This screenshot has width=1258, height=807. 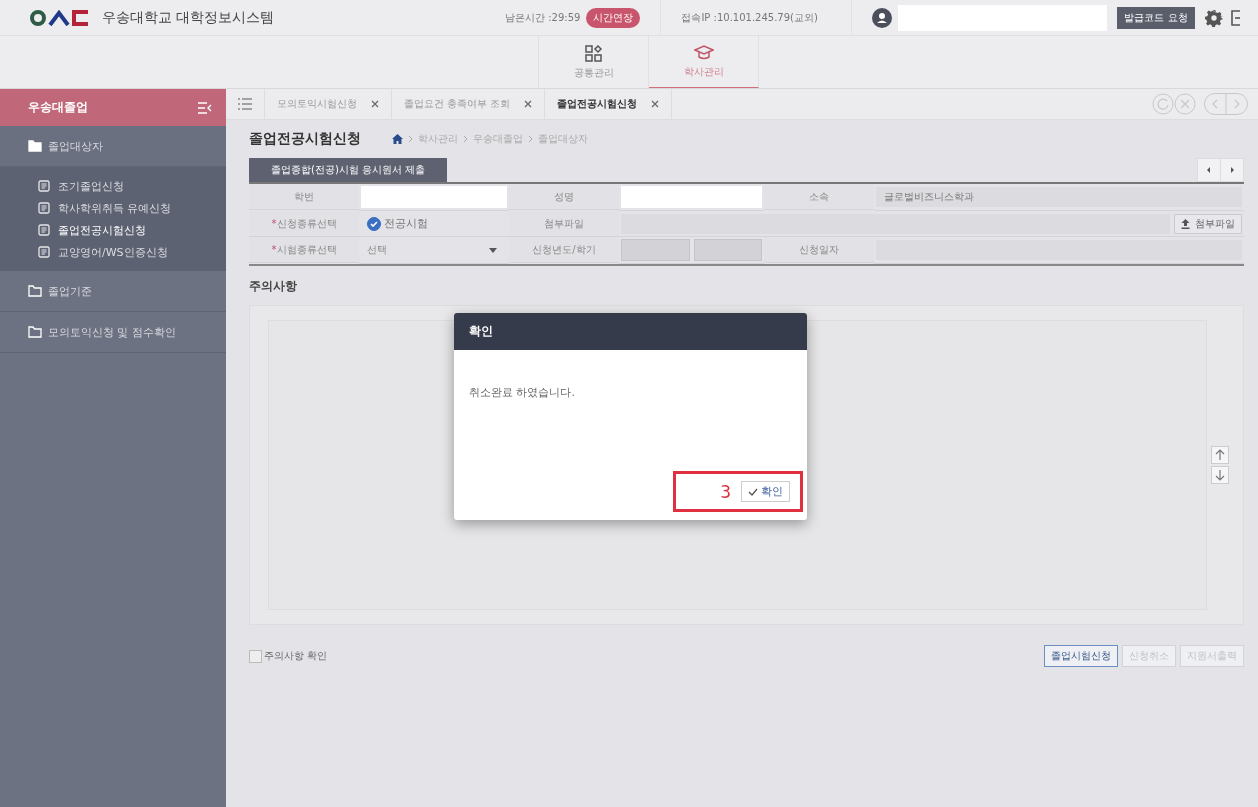 What do you see at coordinates (468, 104) in the screenshot?
I see `page-tab: 졸업요건 충족여부 조회` at bounding box center [468, 104].